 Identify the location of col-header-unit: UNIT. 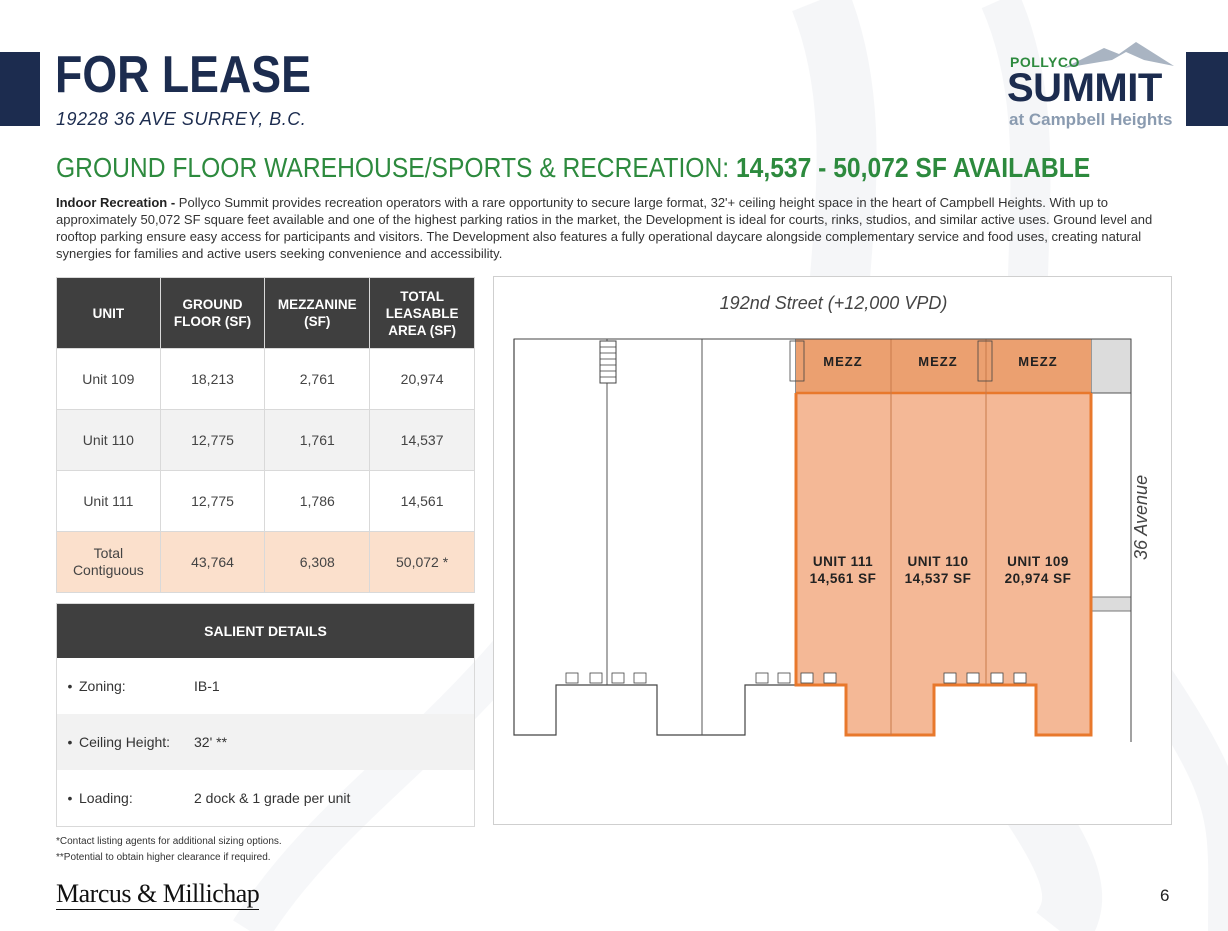
(108, 313).